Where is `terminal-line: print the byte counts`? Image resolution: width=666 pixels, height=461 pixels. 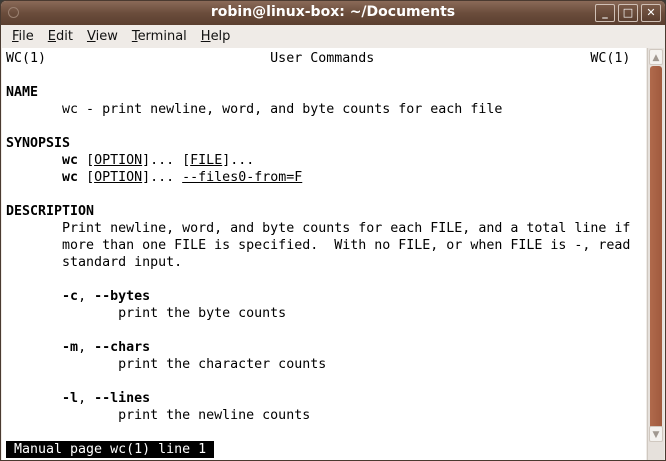 terminal-line: print the byte counts is located at coordinates (326, 313).